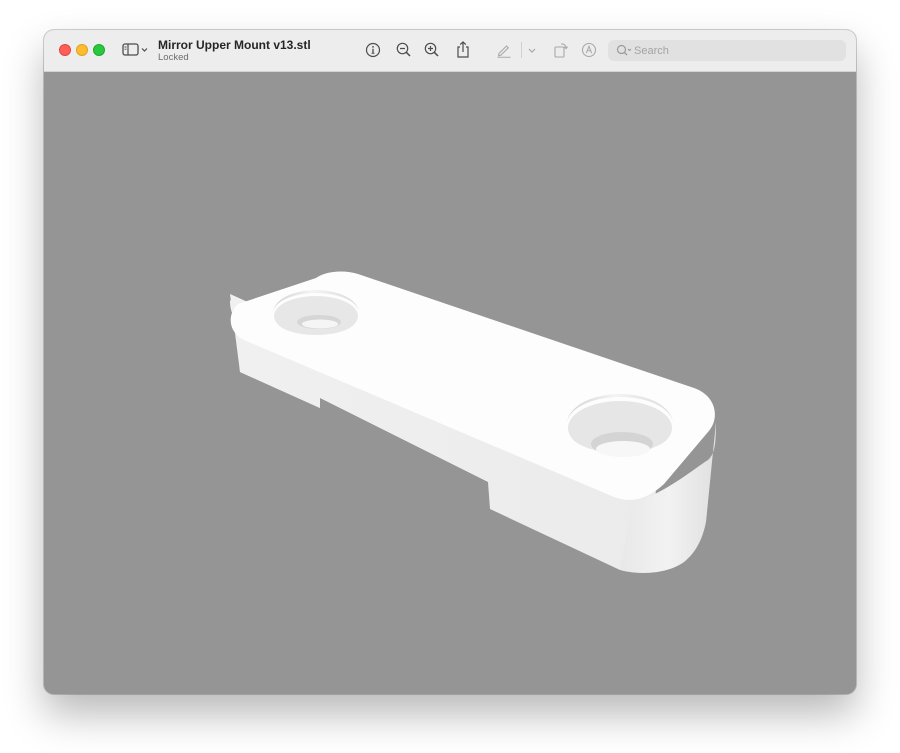 This screenshot has height=753, width=900. I want to click on rotate-button, so click(561, 50).